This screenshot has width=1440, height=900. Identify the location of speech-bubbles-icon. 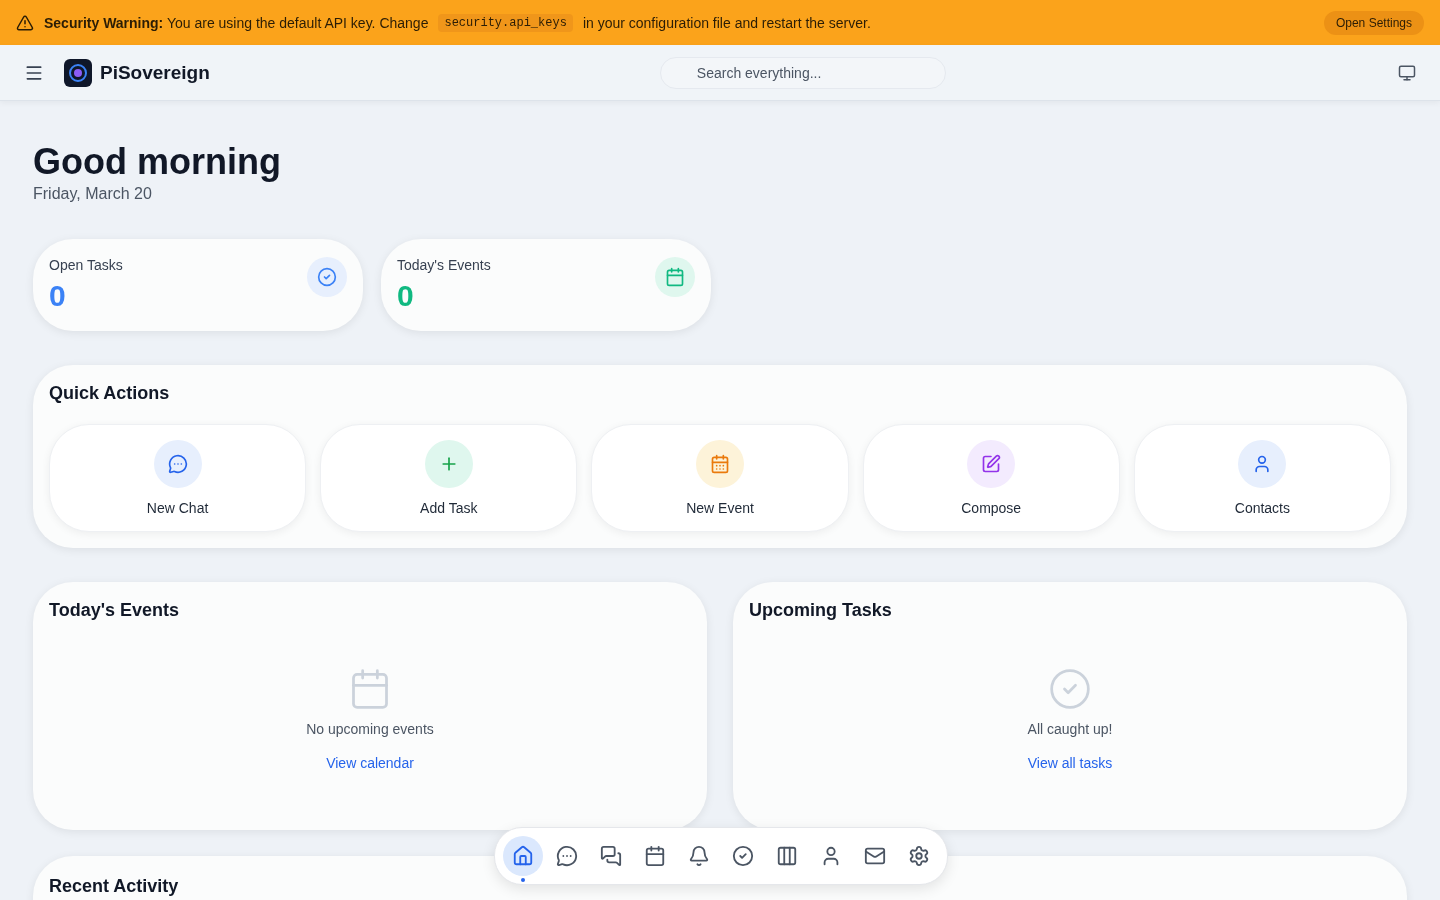
(611, 856).